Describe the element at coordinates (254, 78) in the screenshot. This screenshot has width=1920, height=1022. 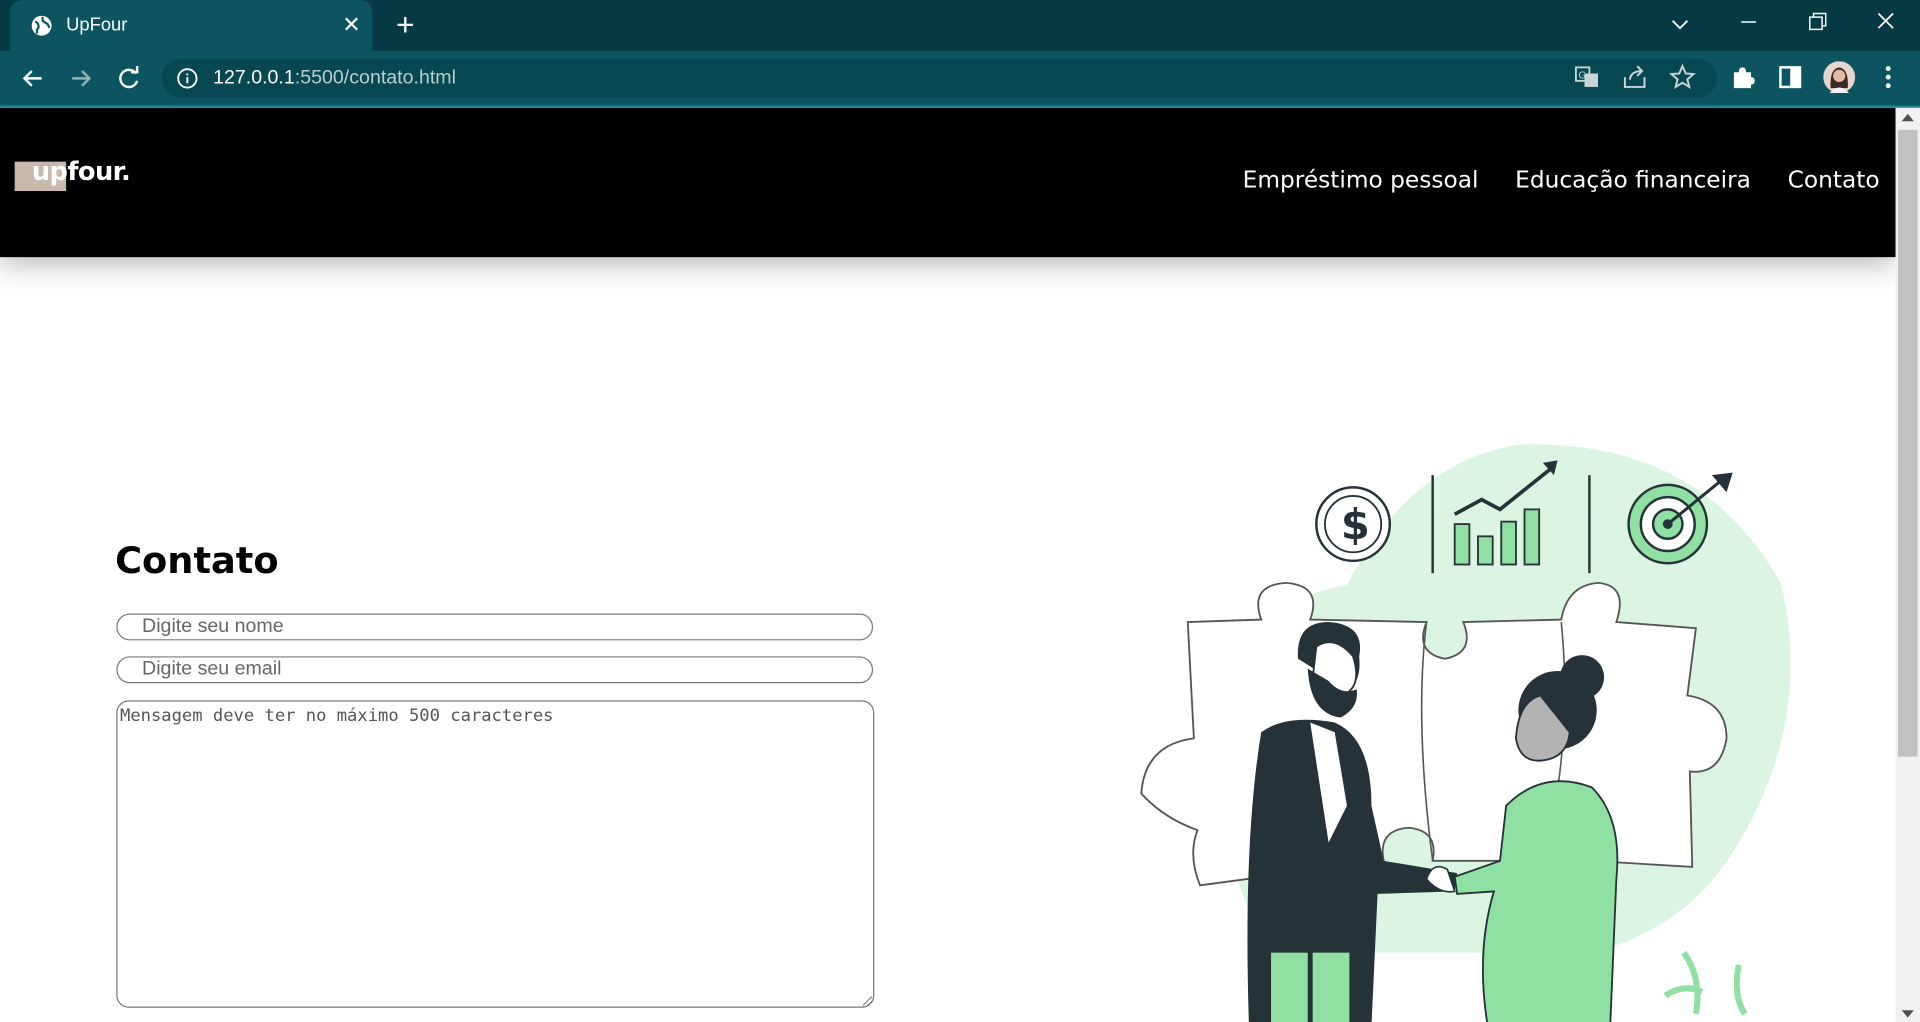
I see `url-host: 127.0.0.1` at that location.